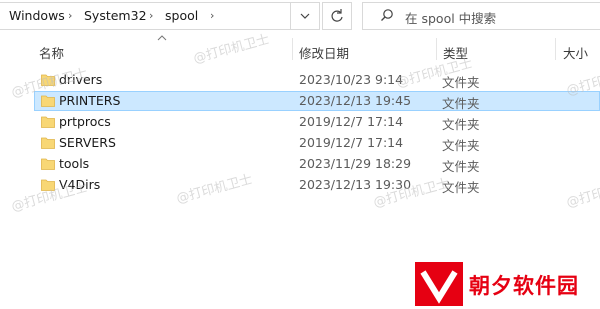  I want to click on column-header-name: 名称, so click(51, 52).